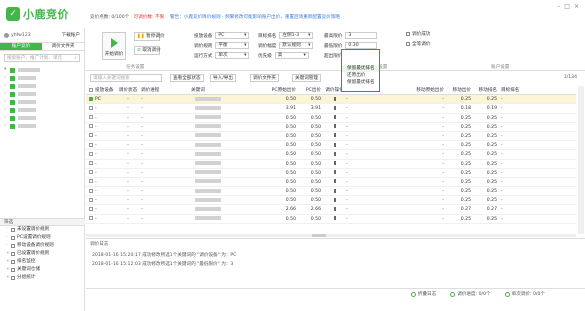 Image resolution: width=585 pixels, height=311 pixels. I want to click on dropdown-option: 还原出价, so click(360, 75).